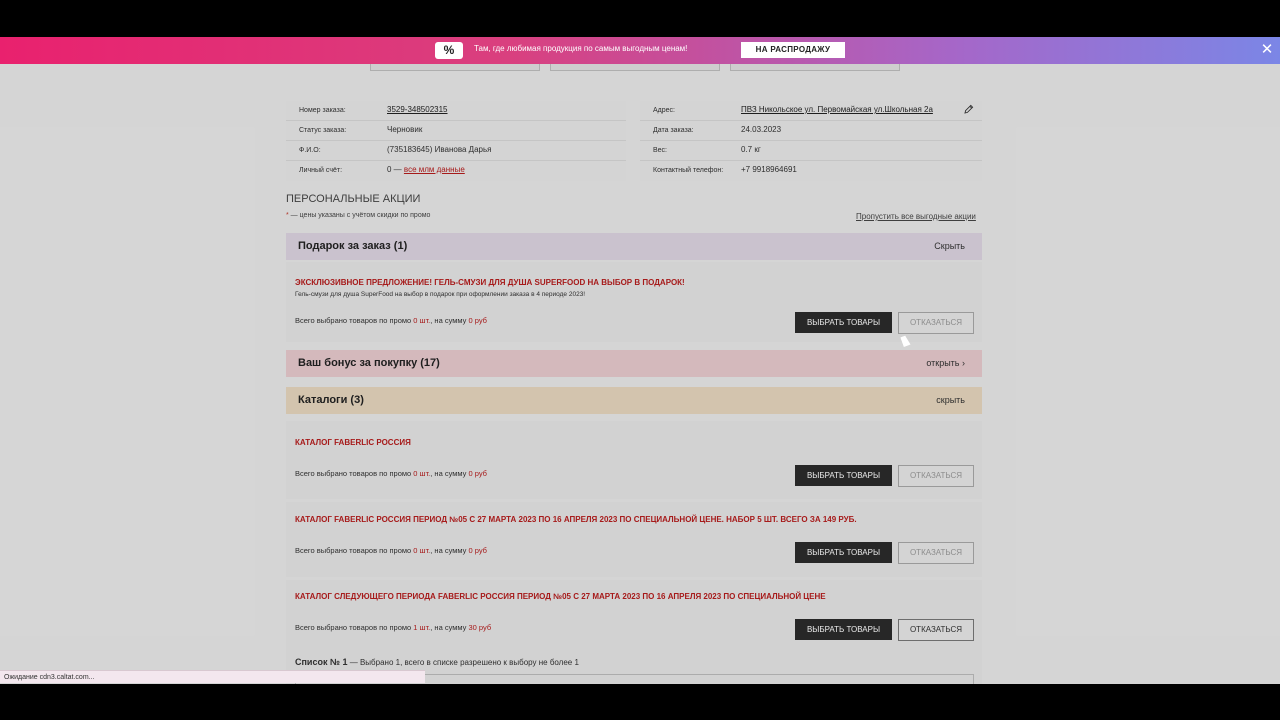 The image size is (1280, 720). Describe the element at coordinates (456, 131) in the screenshot. I see `order-status-row: Статус заказа: Черновик` at that location.